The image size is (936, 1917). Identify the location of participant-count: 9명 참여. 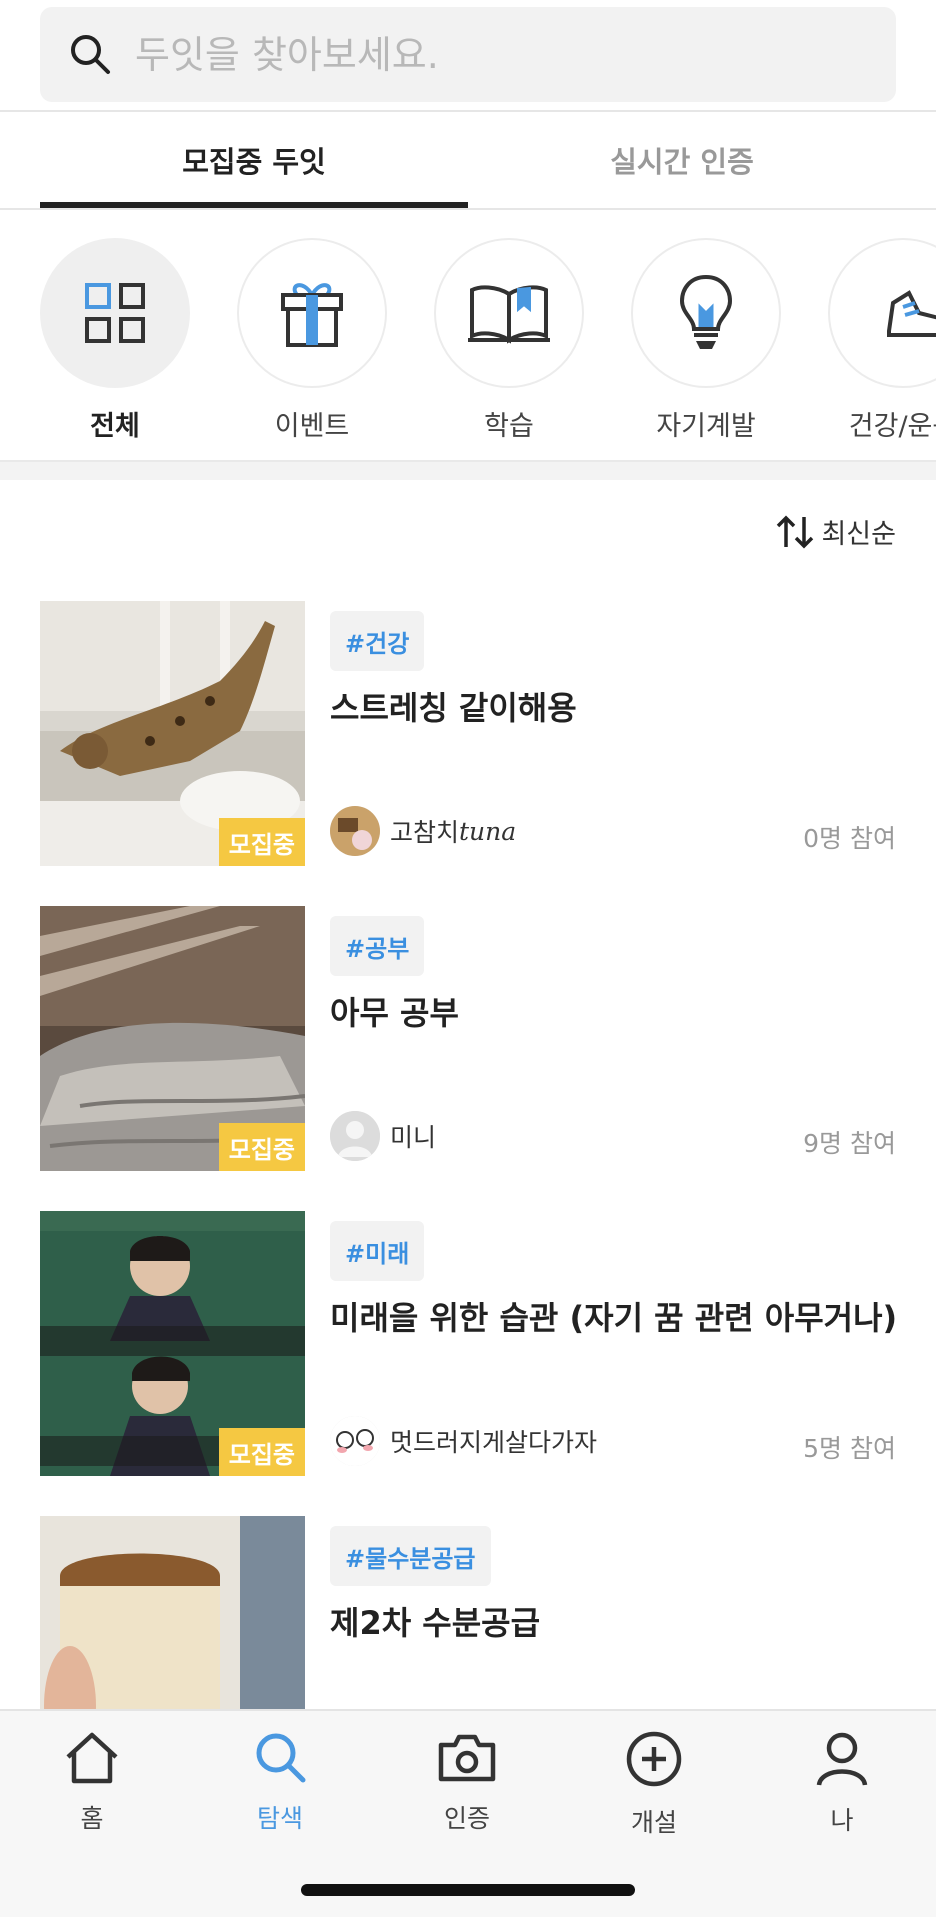
(849, 1143).